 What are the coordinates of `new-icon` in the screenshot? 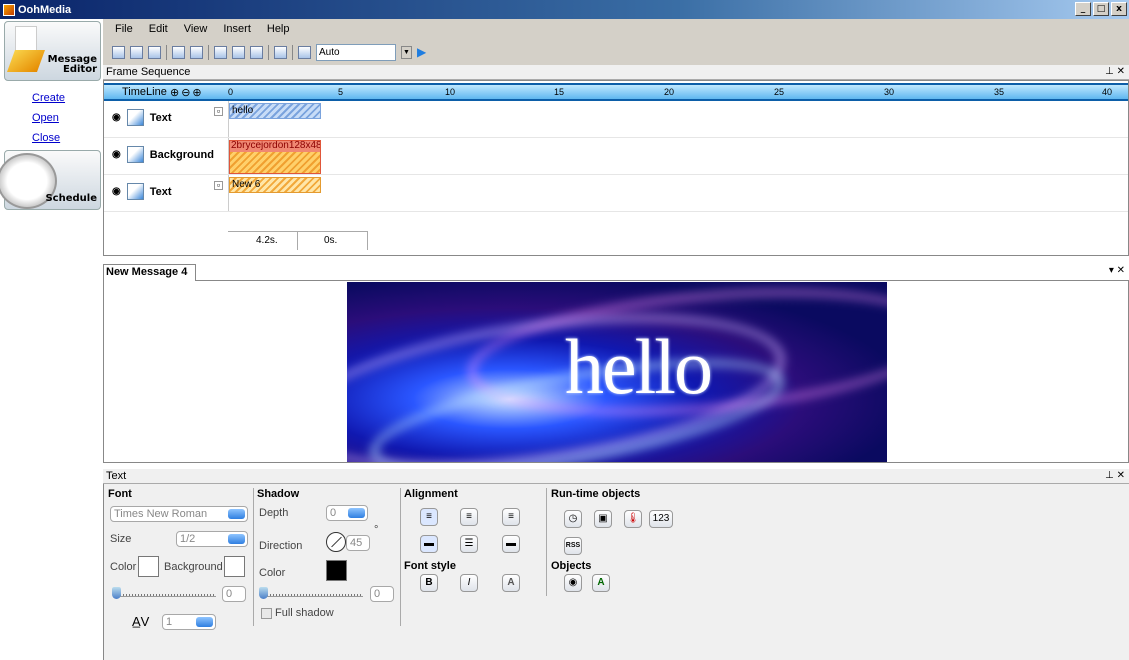 It's located at (118, 52).